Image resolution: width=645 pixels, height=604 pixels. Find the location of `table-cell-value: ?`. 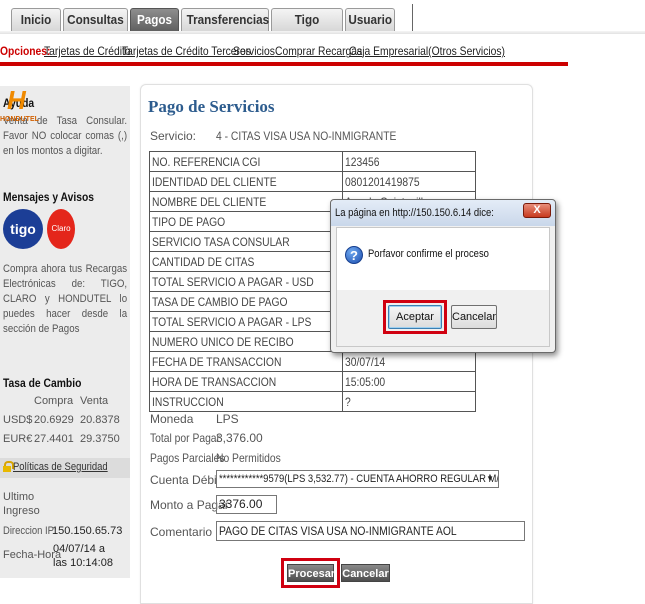

table-cell-value: ? is located at coordinates (409, 401).